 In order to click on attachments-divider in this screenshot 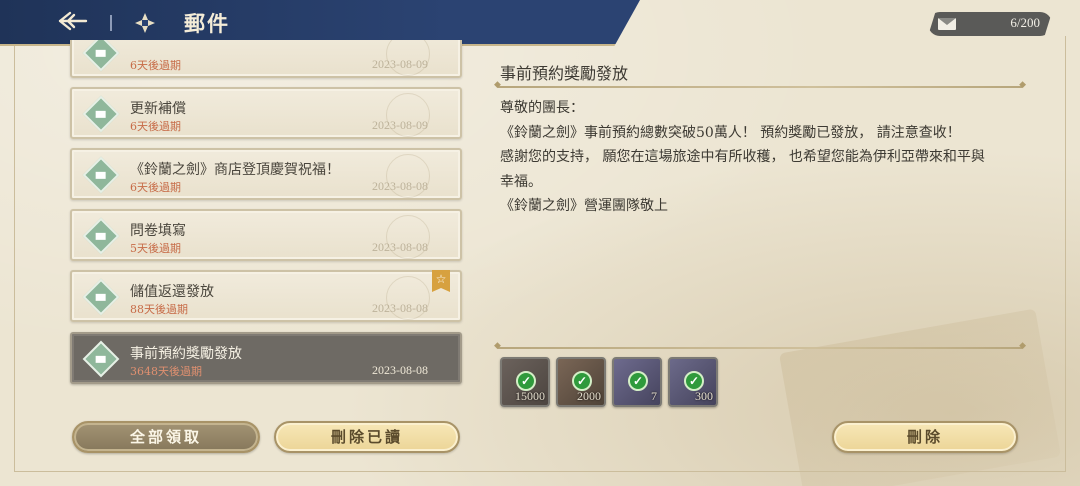, I will do `click(760, 346)`.